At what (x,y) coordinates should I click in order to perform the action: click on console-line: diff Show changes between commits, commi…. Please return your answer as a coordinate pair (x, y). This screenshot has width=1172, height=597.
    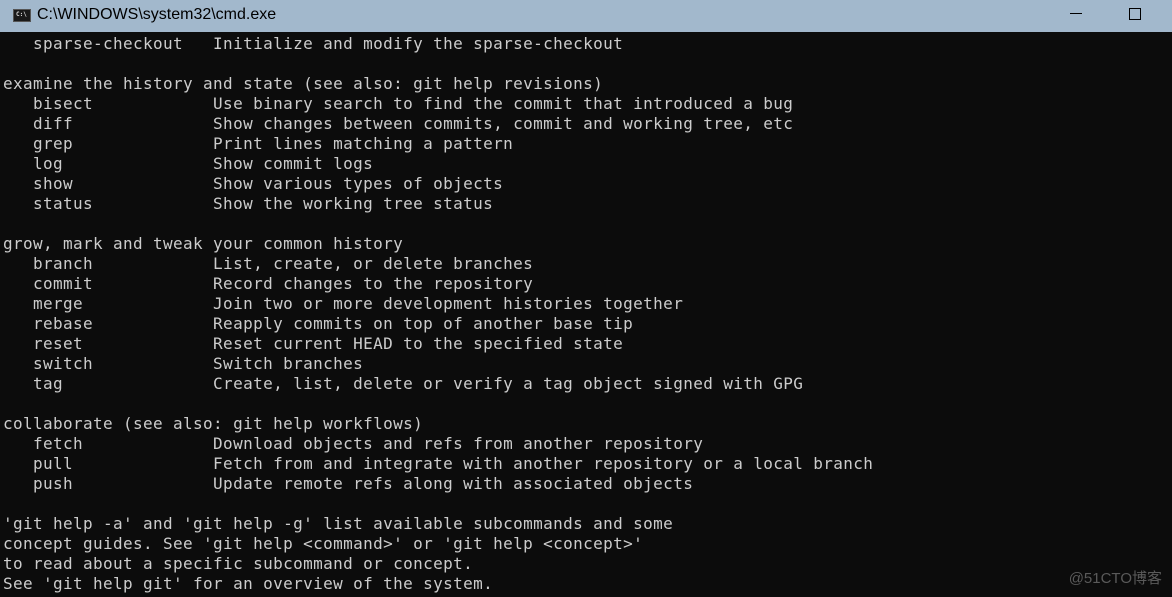
    Looking at the image, I should click on (398, 123).